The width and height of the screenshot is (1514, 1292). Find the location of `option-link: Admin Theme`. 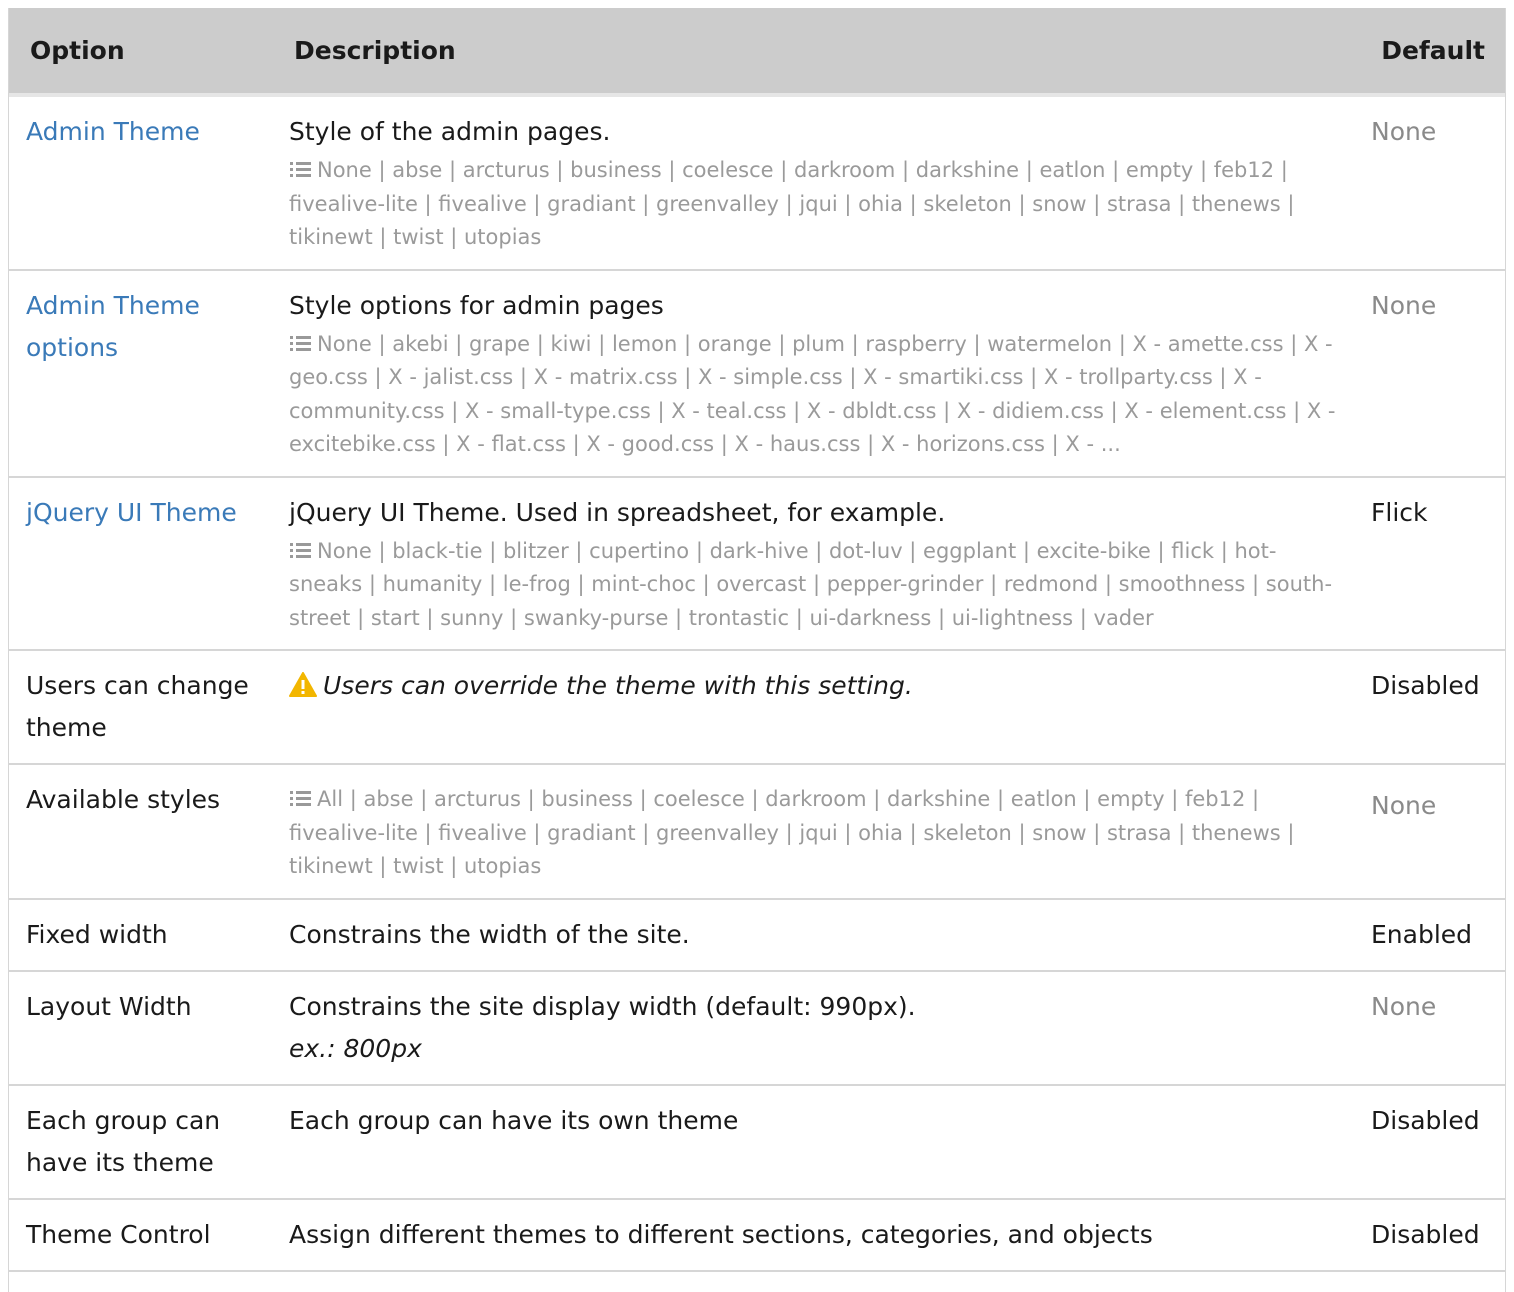

option-link: Admin Theme is located at coordinates (113, 131).